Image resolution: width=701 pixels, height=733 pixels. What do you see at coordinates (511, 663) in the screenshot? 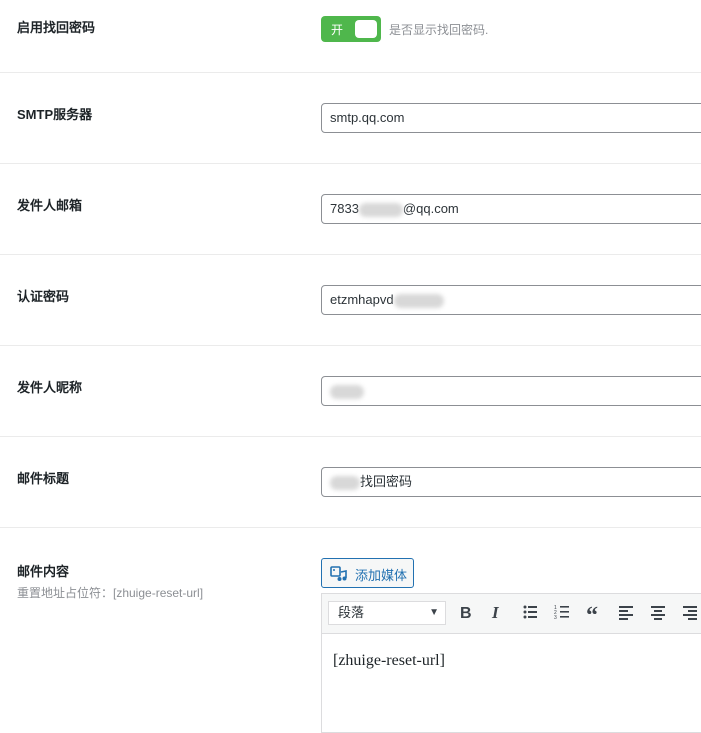
I see `rich-text-editor: 段落 ▼ B I 1 2 3 “ [zhuige-reset-url]` at bounding box center [511, 663].